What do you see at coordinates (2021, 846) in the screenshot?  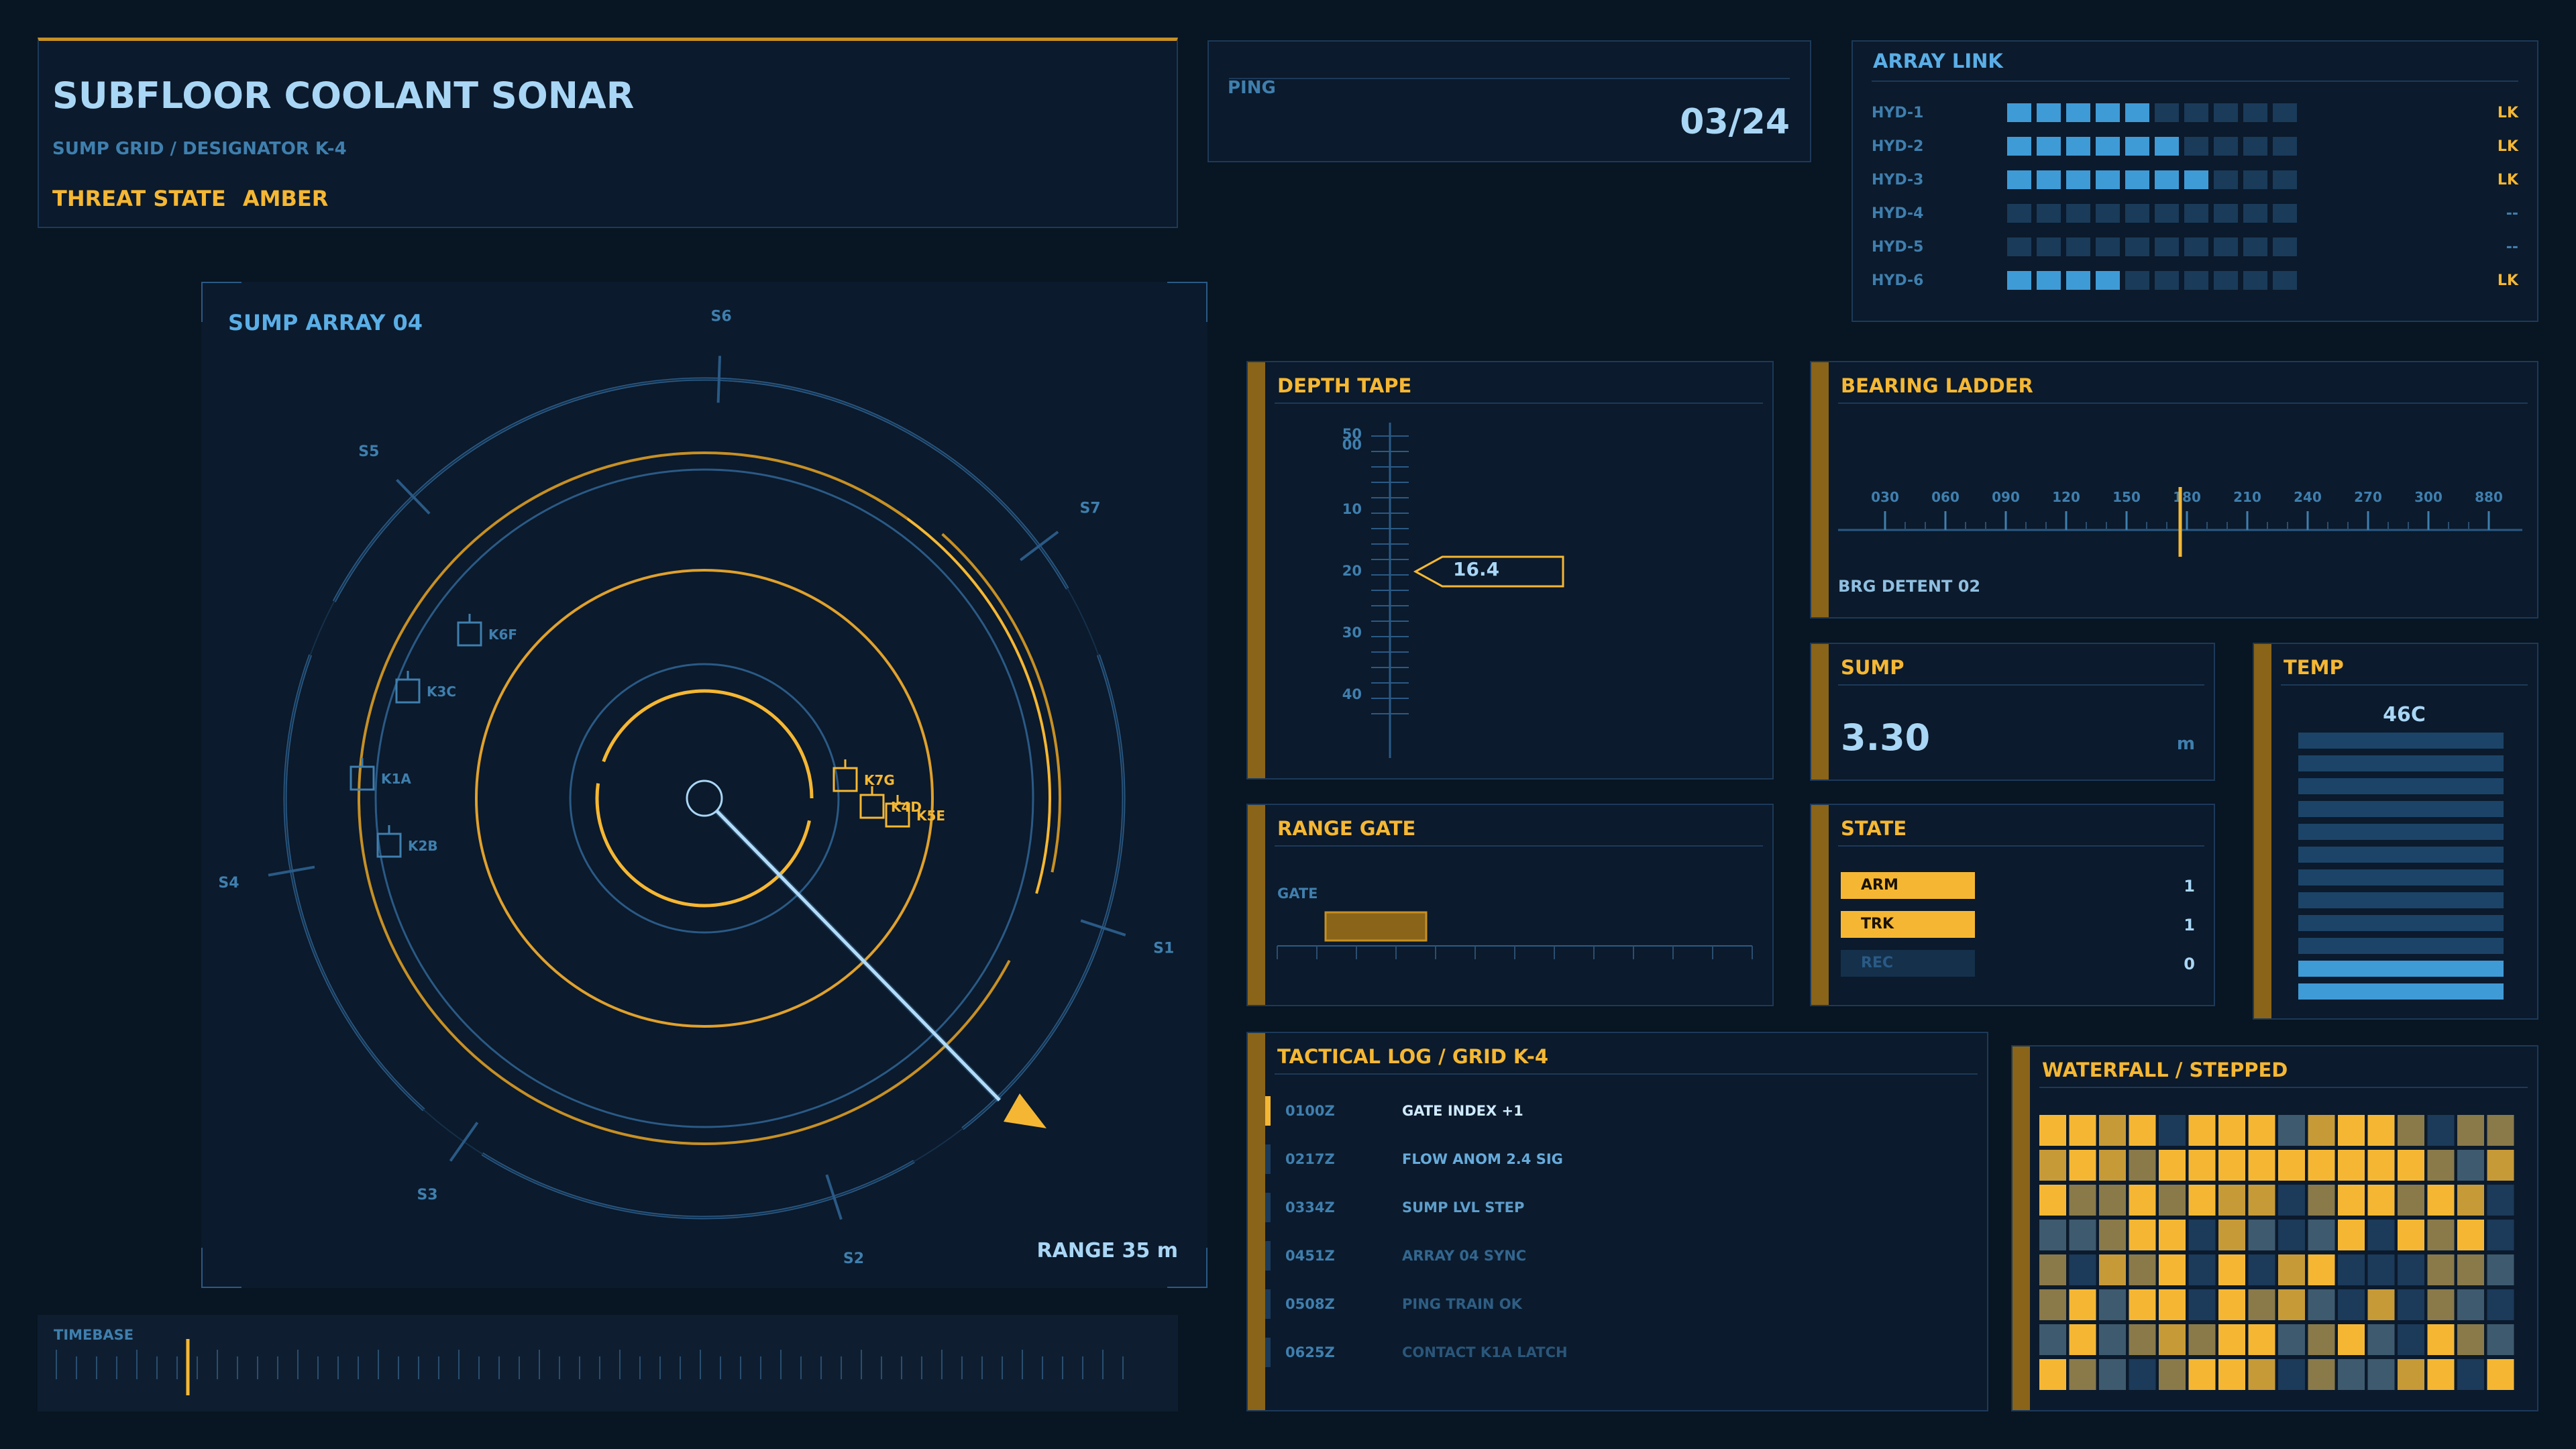 I see `state-divider` at bounding box center [2021, 846].